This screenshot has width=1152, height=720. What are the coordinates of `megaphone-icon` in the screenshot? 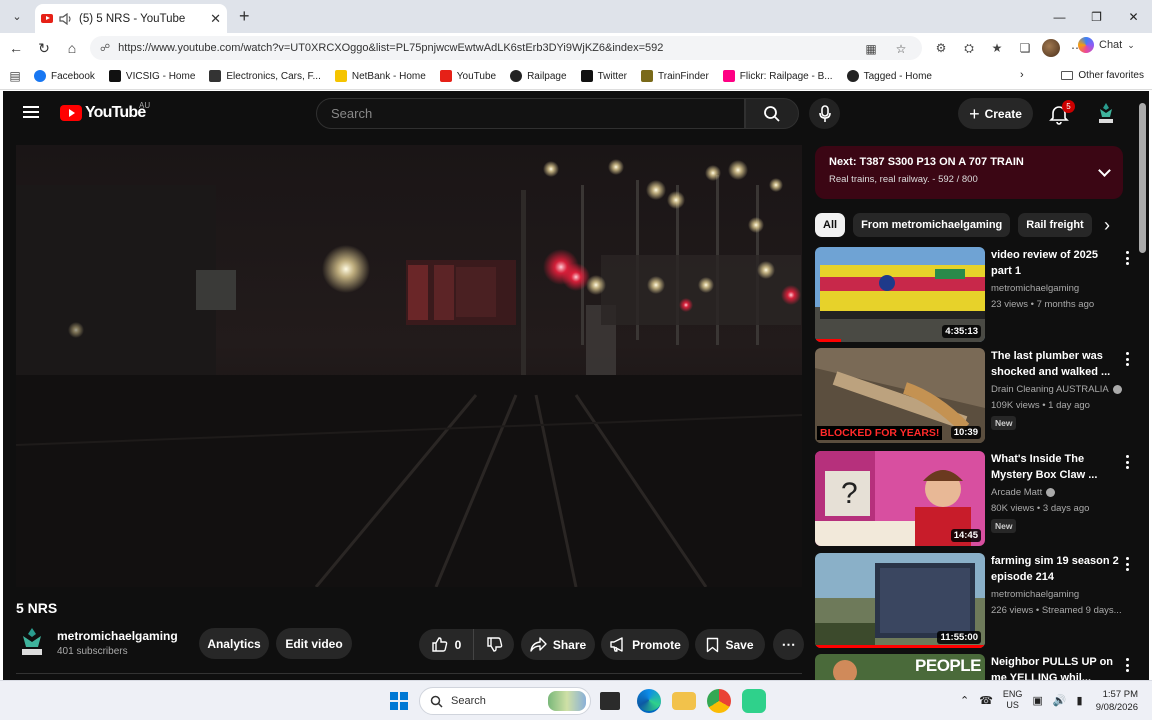 It's located at (616, 644).